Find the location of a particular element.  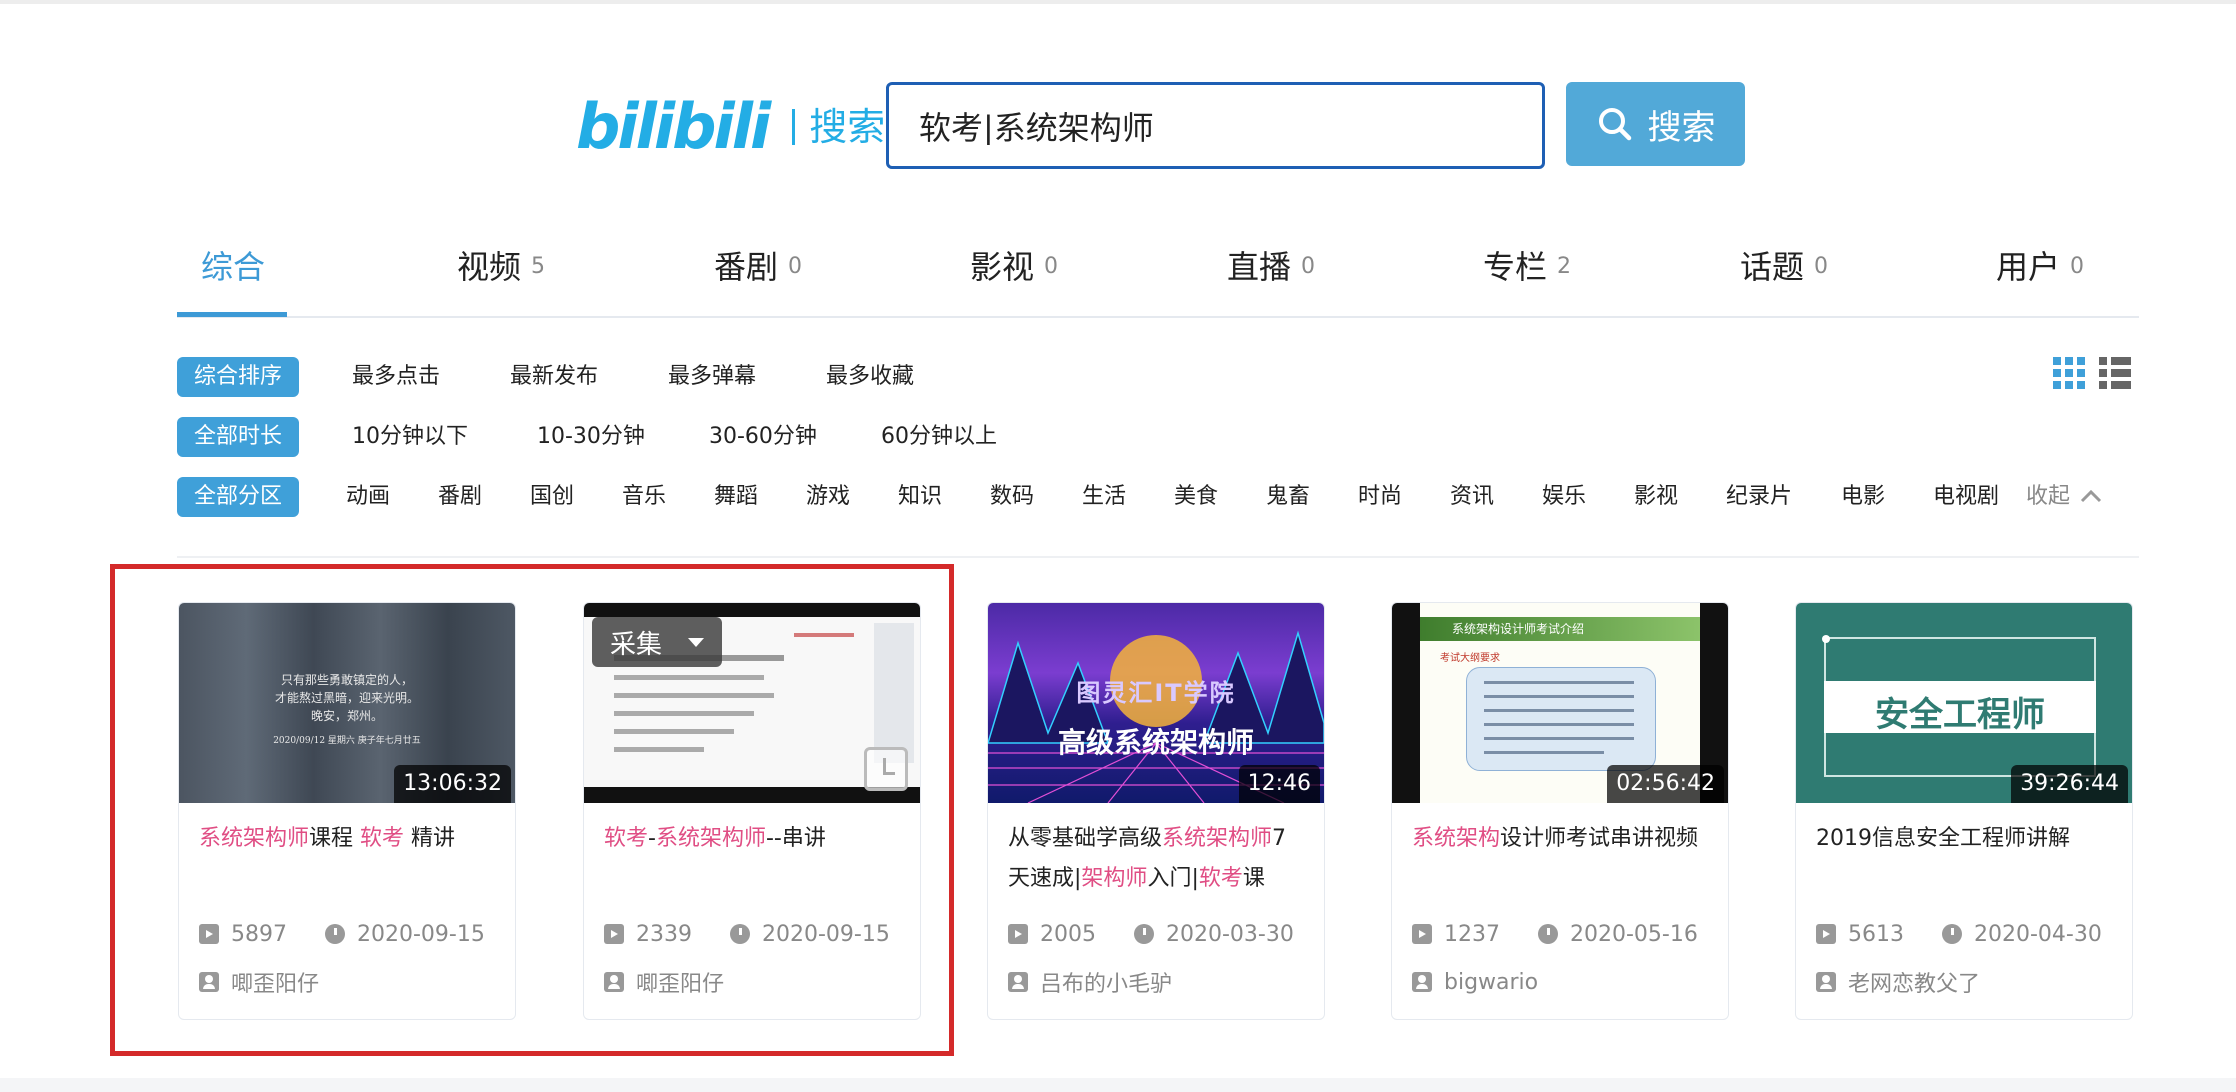

title-text: 课 is located at coordinates (1253, 878).